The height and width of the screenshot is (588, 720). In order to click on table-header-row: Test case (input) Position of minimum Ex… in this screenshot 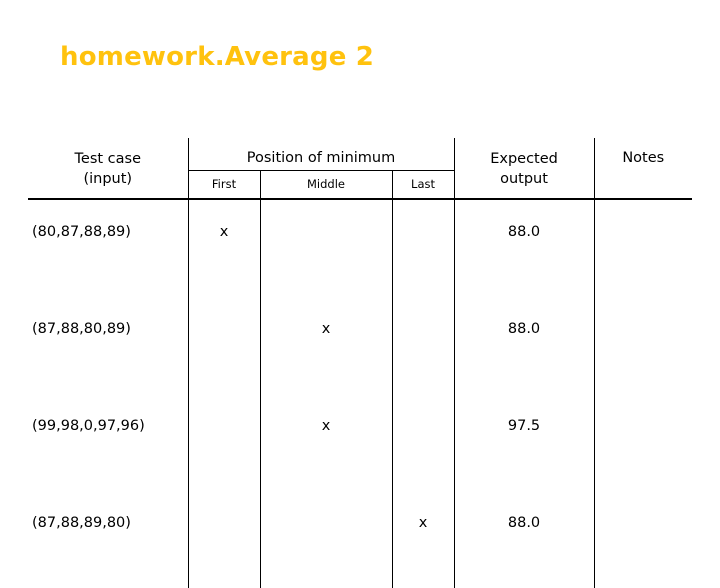, I will do `click(360, 168)`.